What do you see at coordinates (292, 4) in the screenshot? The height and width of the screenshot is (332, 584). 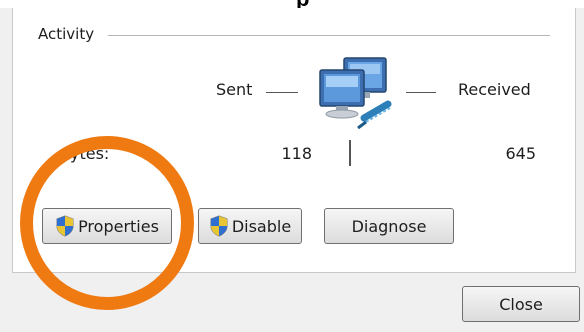 I see `window-top-strip` at bounding box center [292, 4].